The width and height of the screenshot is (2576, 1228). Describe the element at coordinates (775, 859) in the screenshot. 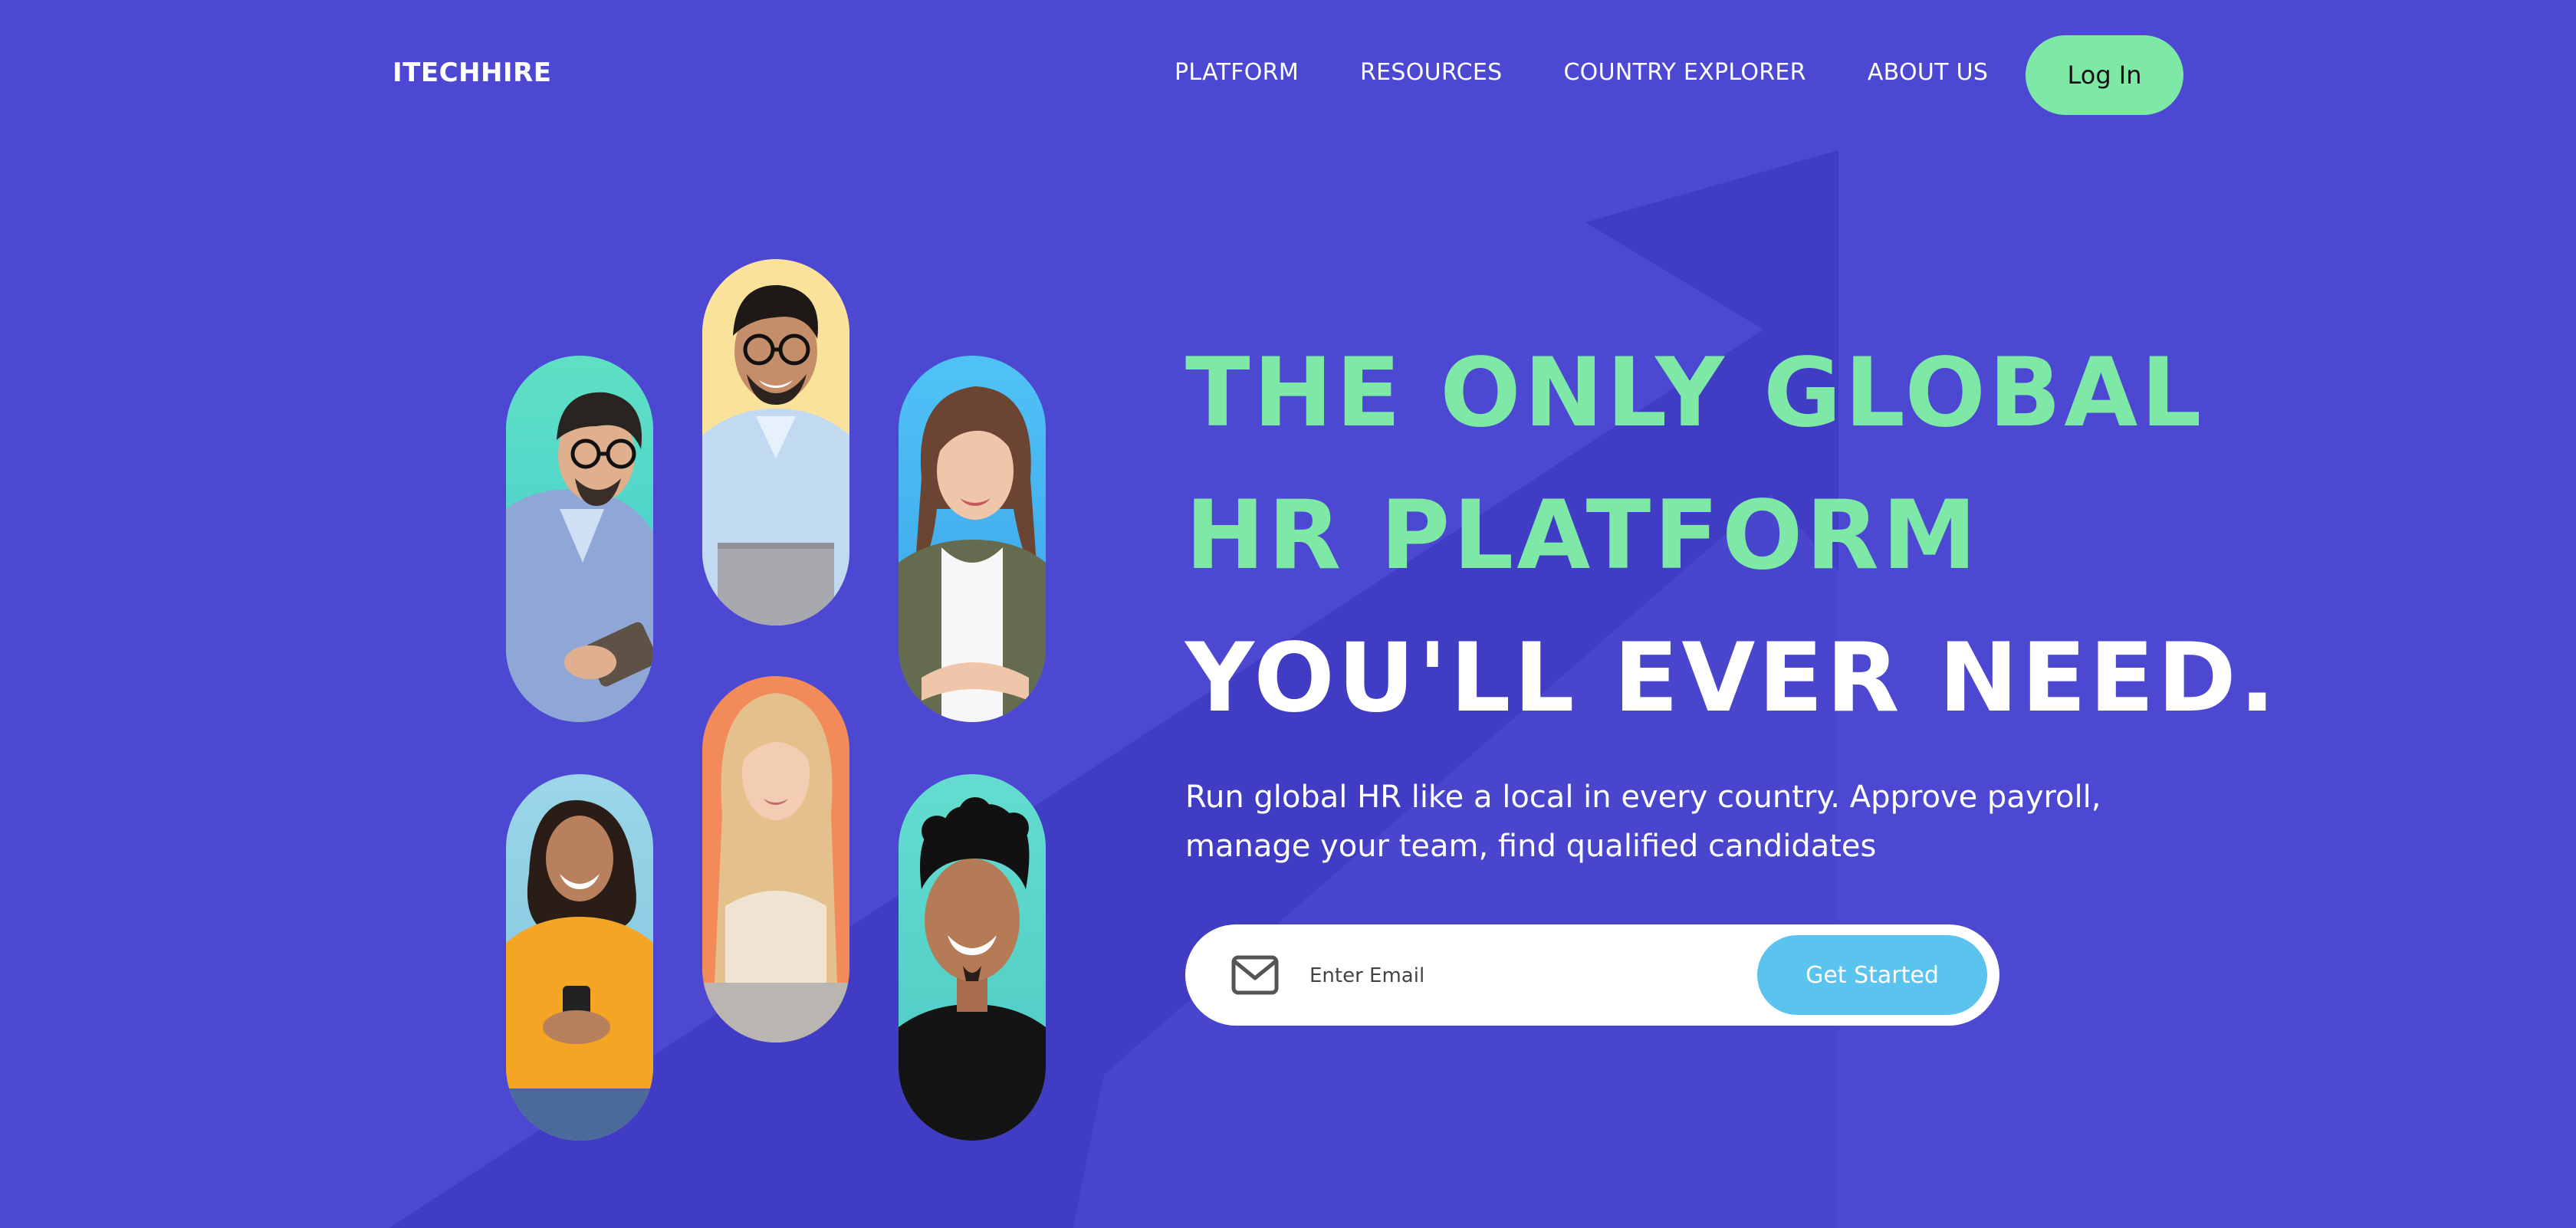

I see `team-photo-woman-blonde` at that location.